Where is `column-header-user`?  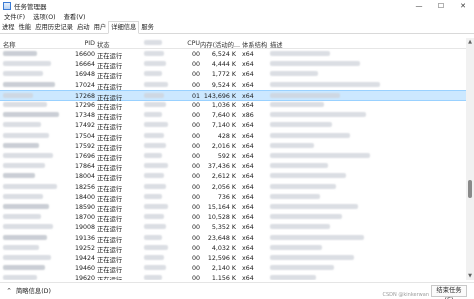
column-header-user is located at coordinates (165, 43).